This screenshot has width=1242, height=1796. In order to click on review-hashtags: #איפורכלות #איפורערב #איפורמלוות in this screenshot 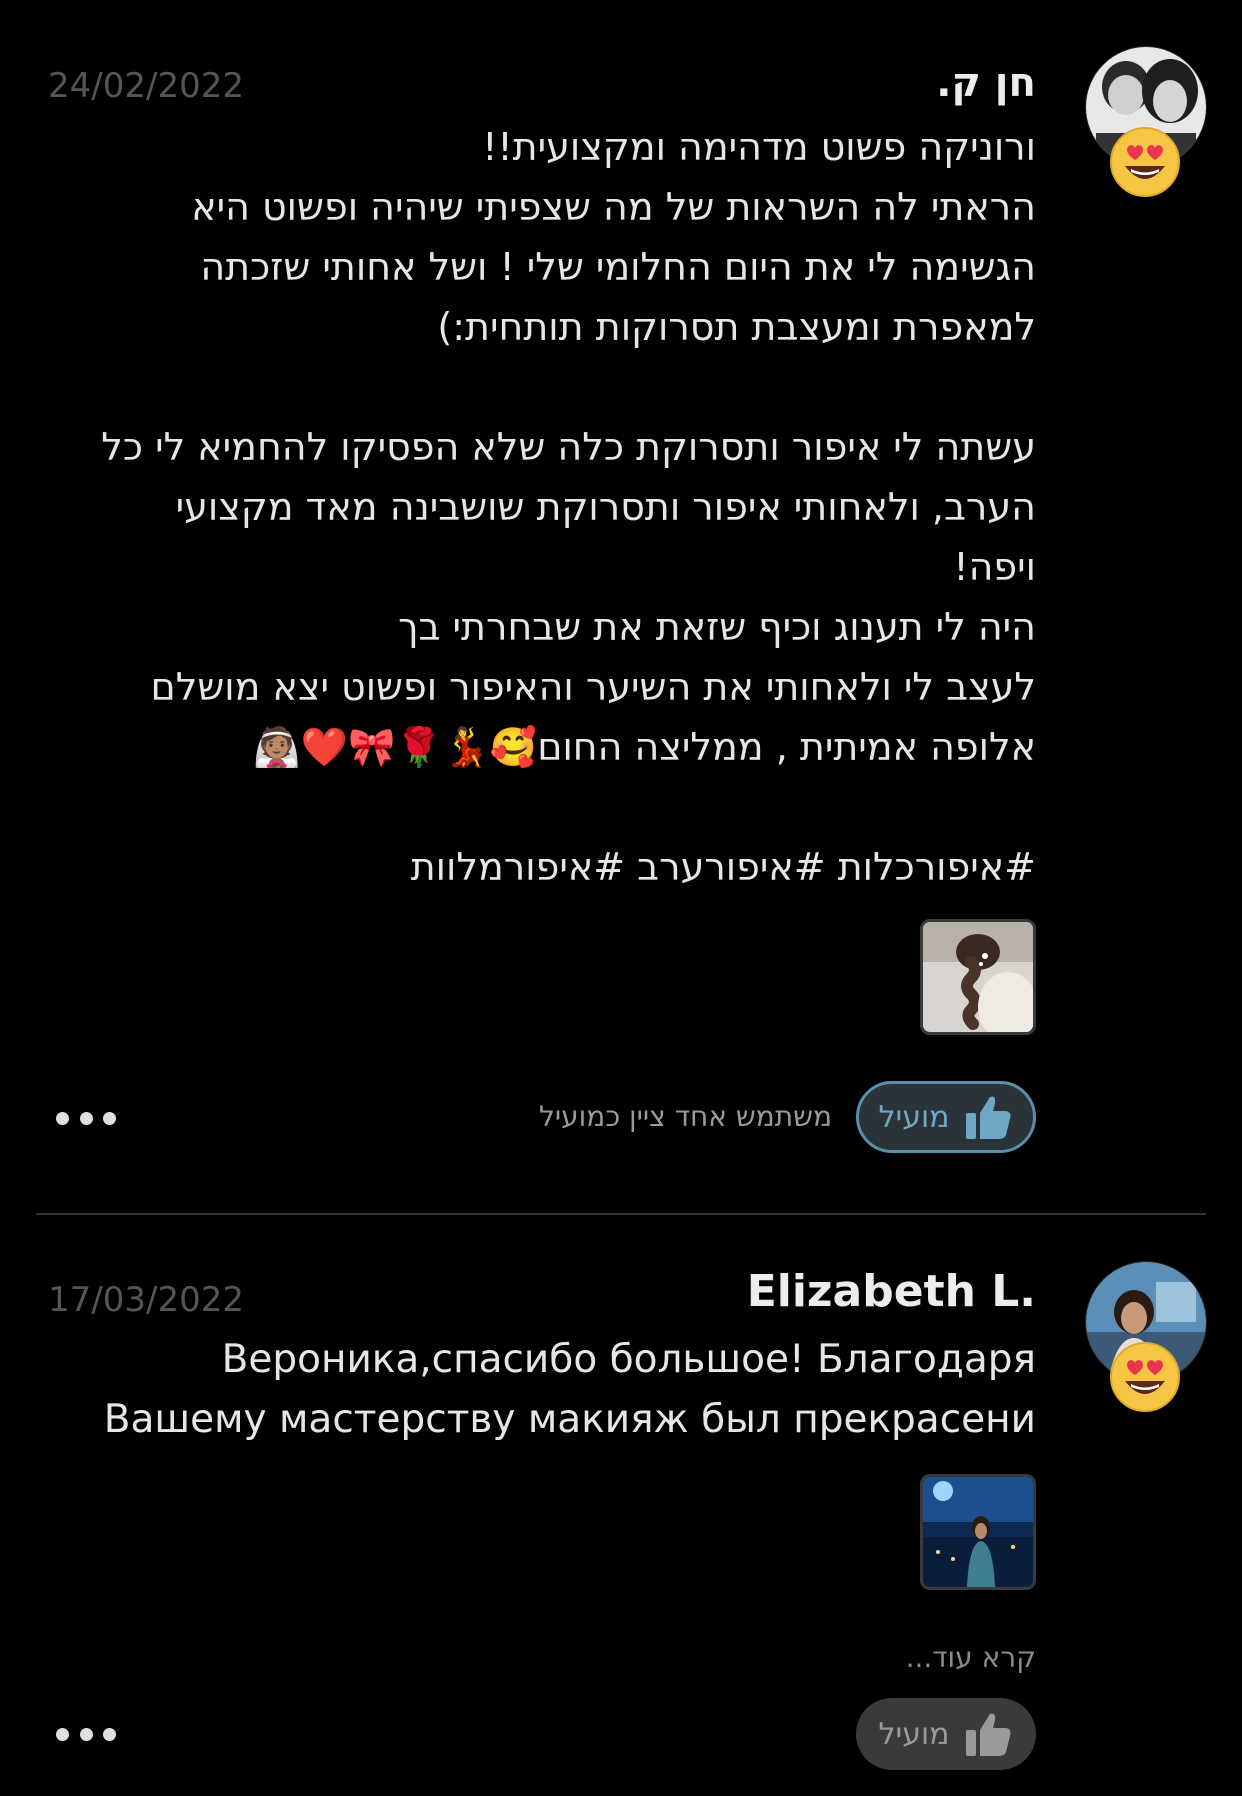, I will do `click(536, 867)`.